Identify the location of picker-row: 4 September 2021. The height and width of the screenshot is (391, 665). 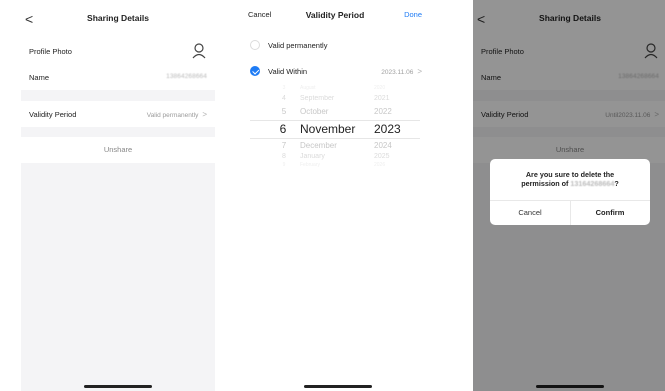
(335, 101).